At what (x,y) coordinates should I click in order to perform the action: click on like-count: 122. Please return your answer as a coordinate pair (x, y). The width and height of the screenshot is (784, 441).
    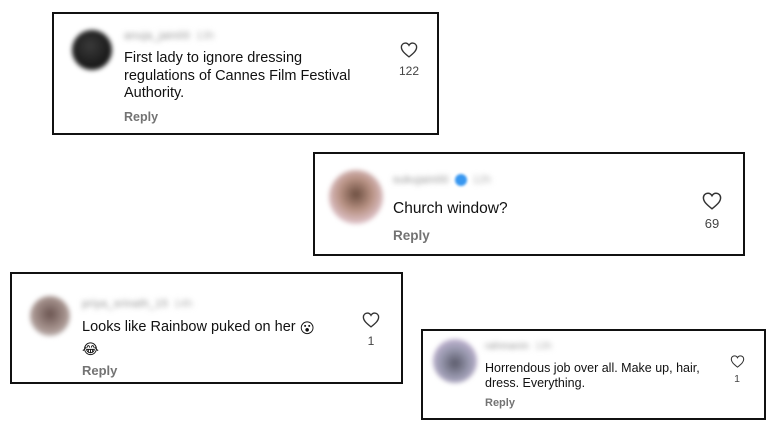
    Looking at the image, I should click on (409, 71).